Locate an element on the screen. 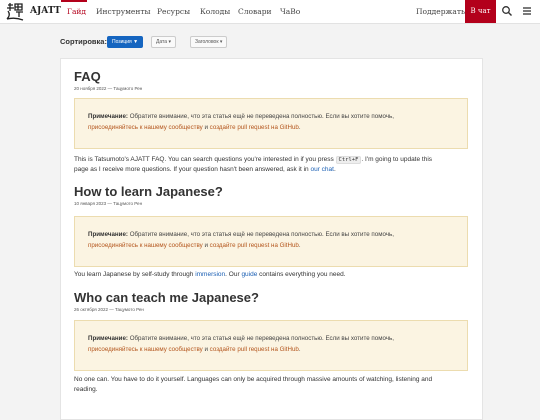 Image resolution: width=540 pixels, height=420 pixels. sort-position-button: Позиция ▼ is located at coordinates (125, 42).